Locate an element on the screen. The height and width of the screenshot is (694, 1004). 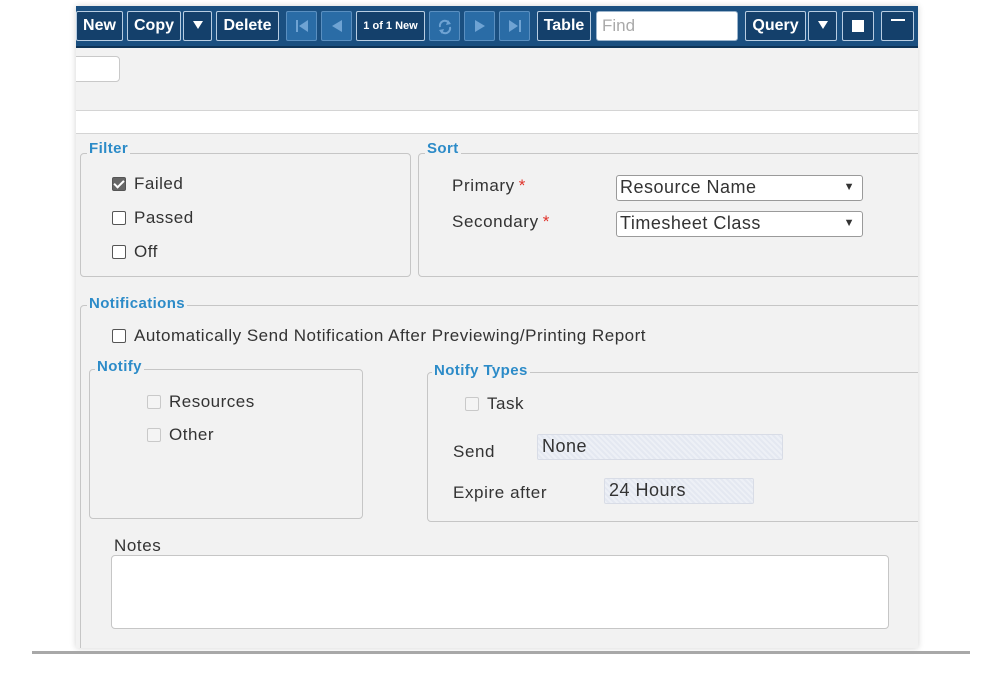
find-input is located at coordinates (667, 26).